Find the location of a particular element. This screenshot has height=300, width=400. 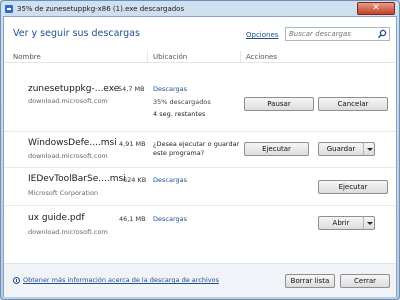

file-name: ux guide.pdf is located at coordinates (56, 218).